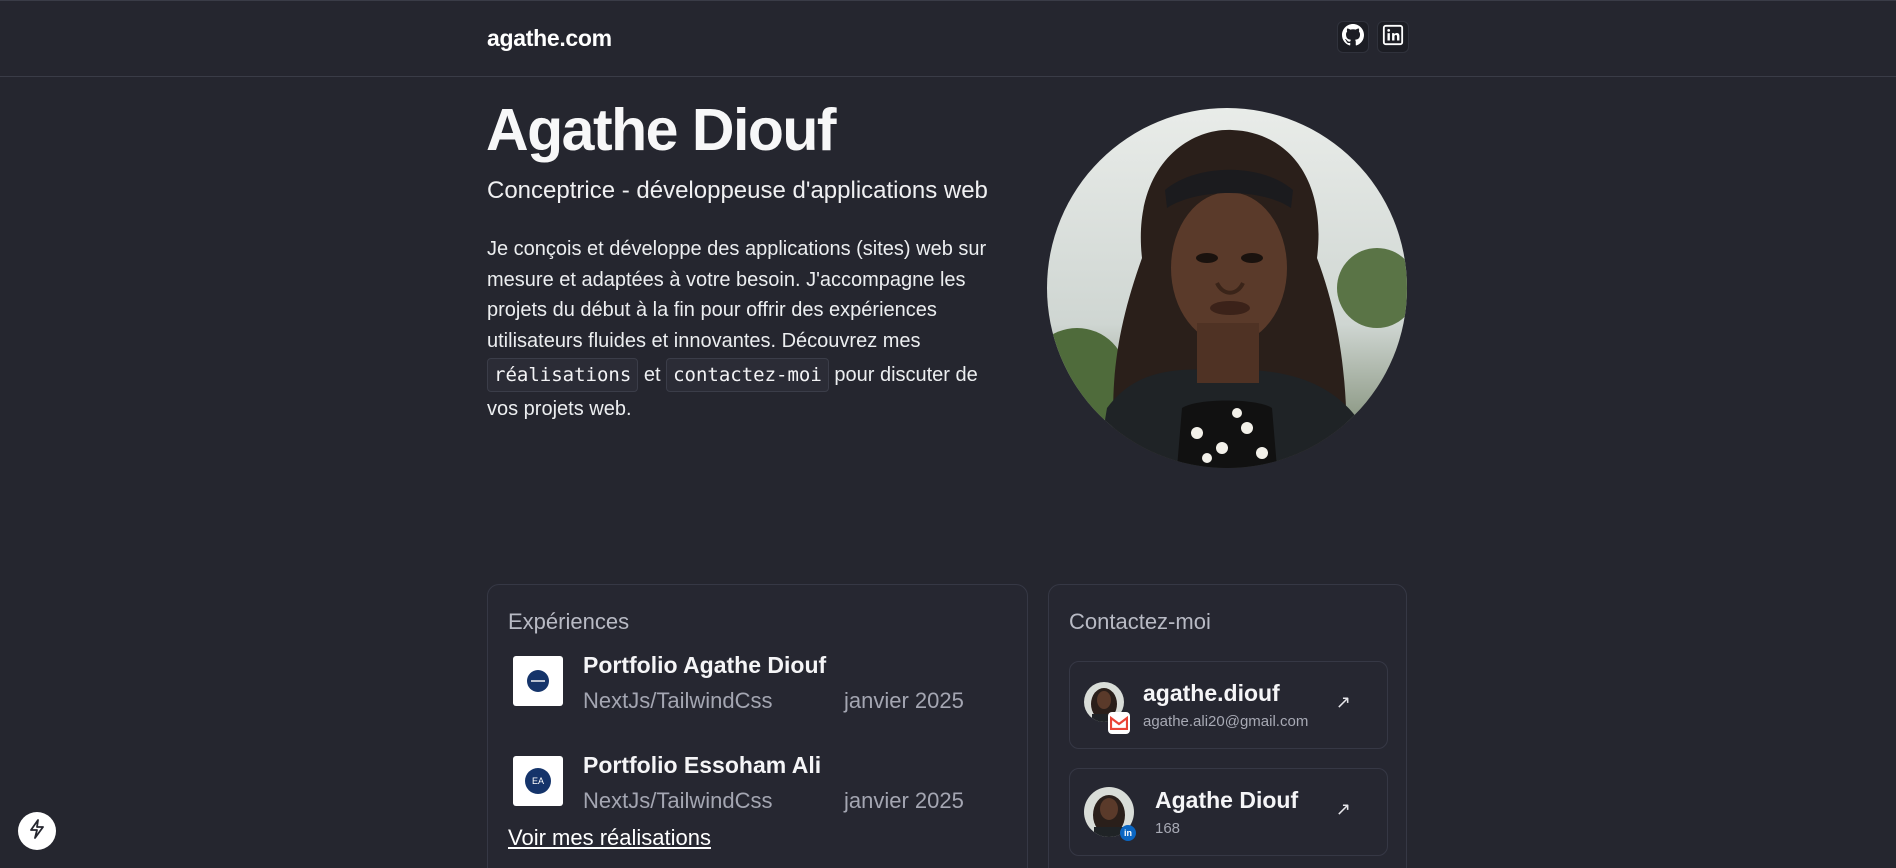 The image size is (1896, 868). What do you see at coordinates (563, 375) in the screenshot?
I see `realisations-chip-link: réalisations` at bounding box center [563, 375].